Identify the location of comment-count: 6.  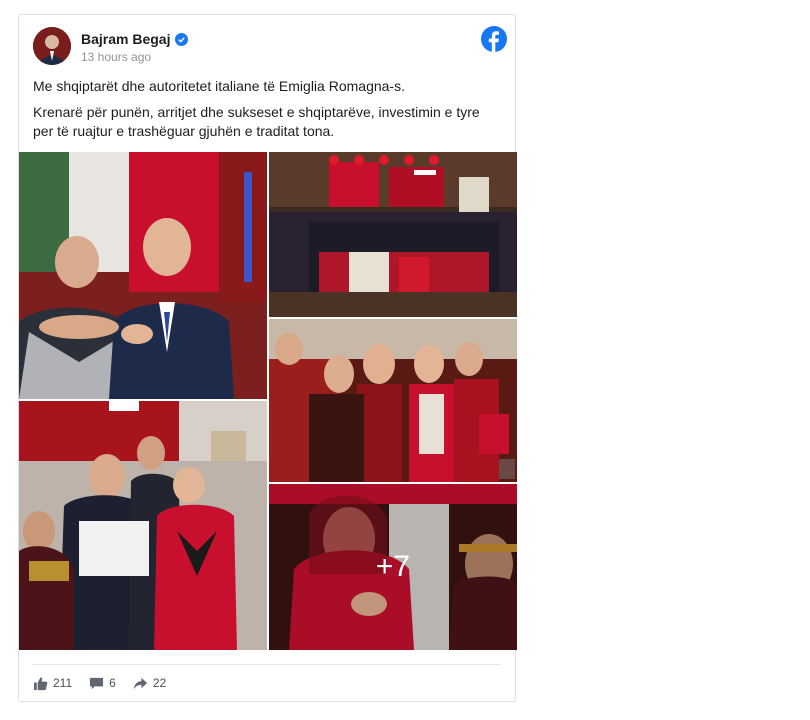
(102, 683).